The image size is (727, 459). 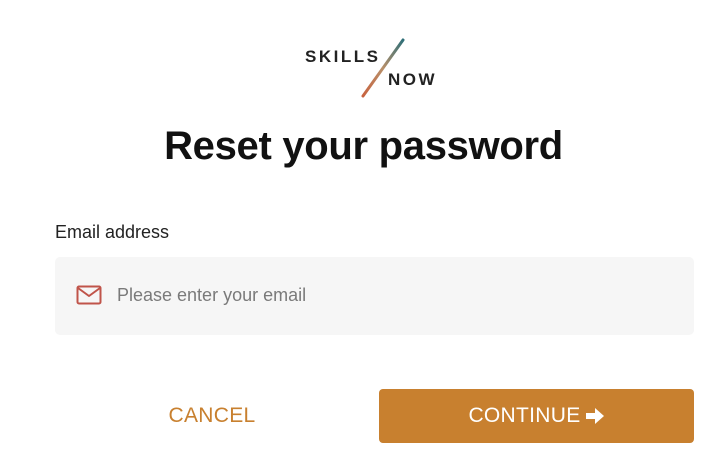 I want to click on email-field-container, so click(x=374, y=296).